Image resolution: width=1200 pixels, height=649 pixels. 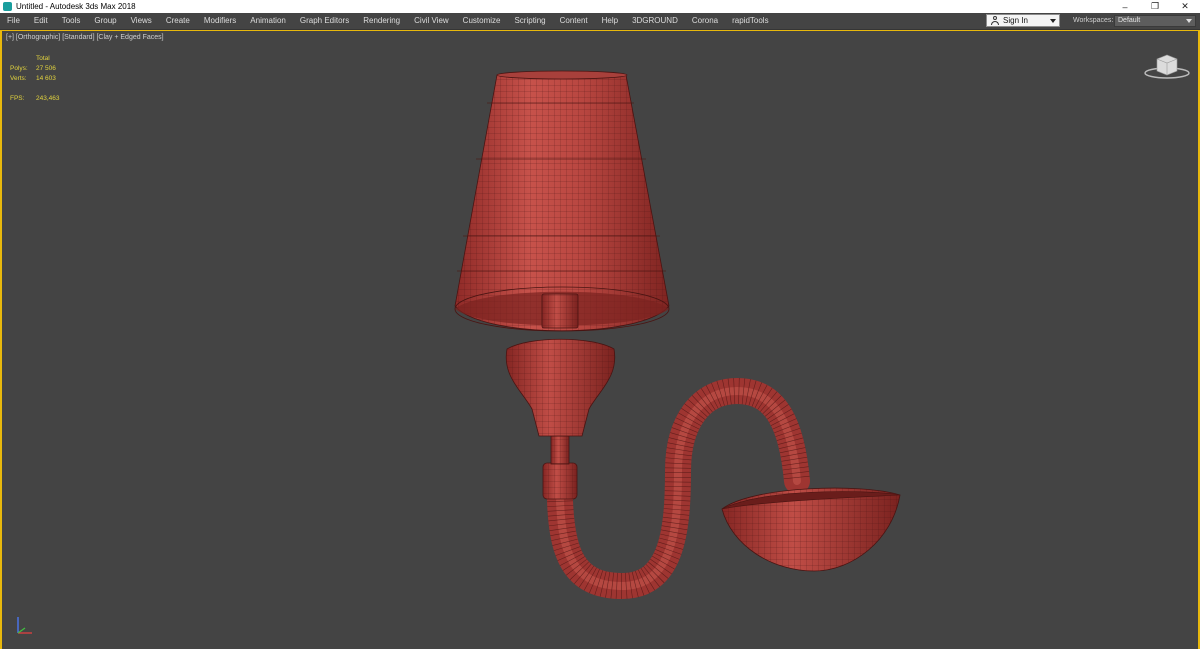 I want to click on sign-in-dropdown: Sign In, so click(x=1023, y=20).